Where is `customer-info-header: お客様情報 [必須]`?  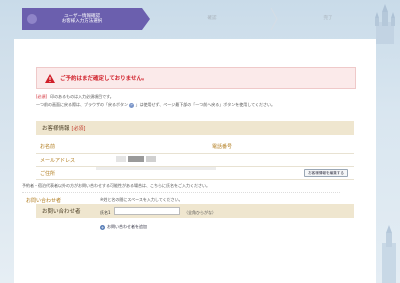 customer-info-header: お客様情報 [必須] is located at coordinates (195, 128).